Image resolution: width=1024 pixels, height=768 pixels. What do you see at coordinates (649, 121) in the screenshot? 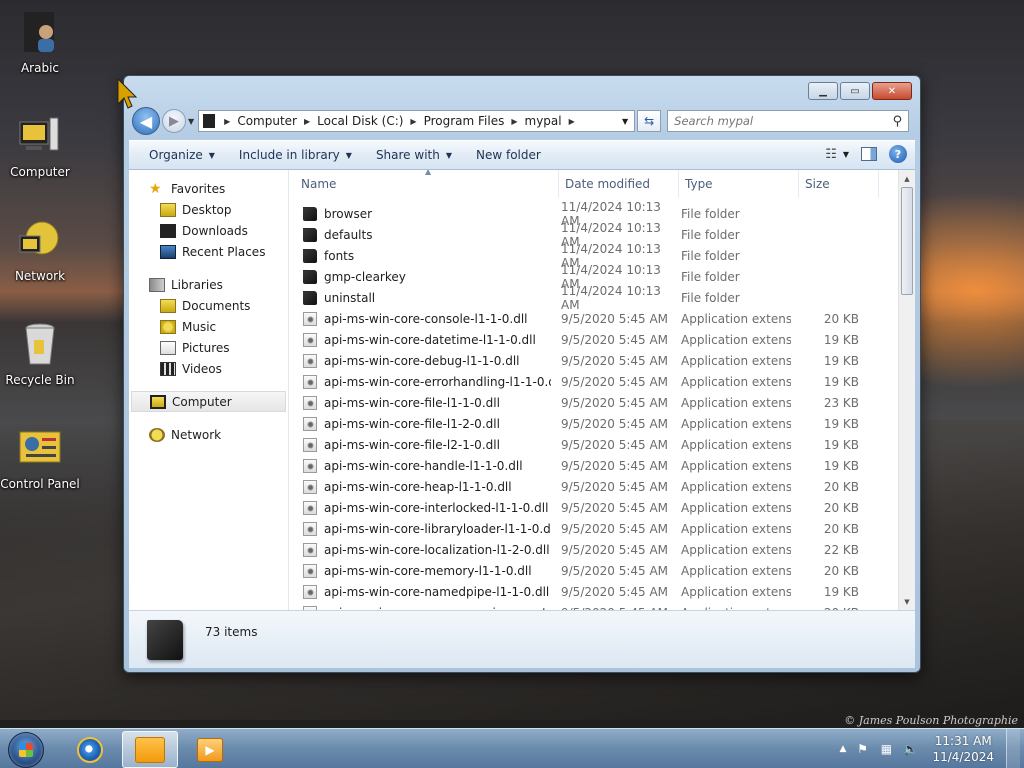
I see `refresh-button: ⇆` at bounding box center [649, 121].